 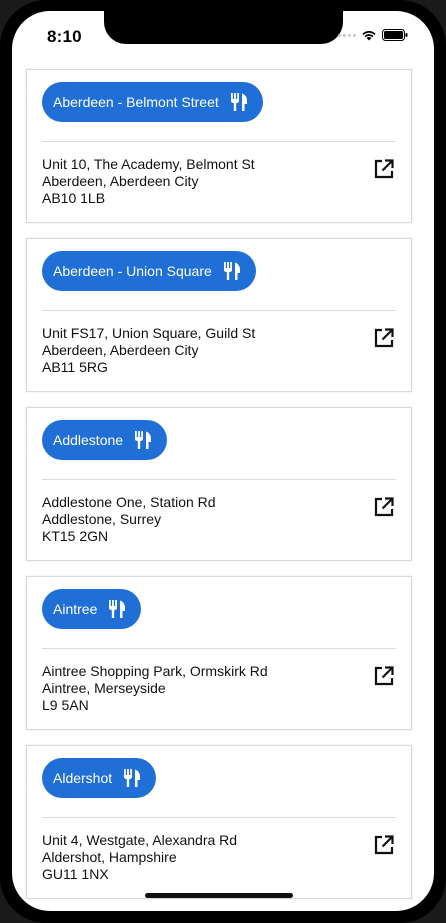 What do you see at coordinates (223, 27) in the screenshot?
I see `device-notch` at bounding box center [223, 27].